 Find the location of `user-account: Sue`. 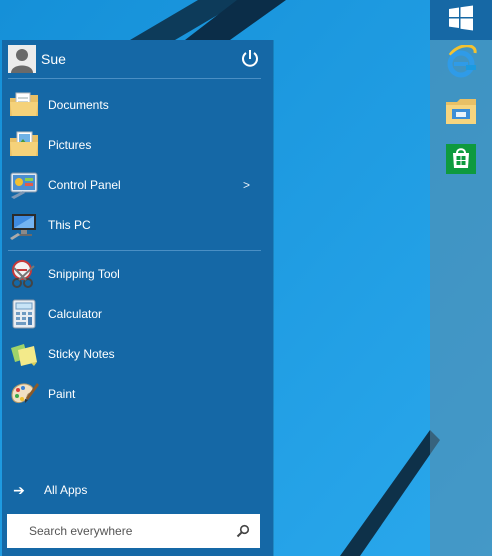

user-account: Sue is located at coordinates (135, 59).